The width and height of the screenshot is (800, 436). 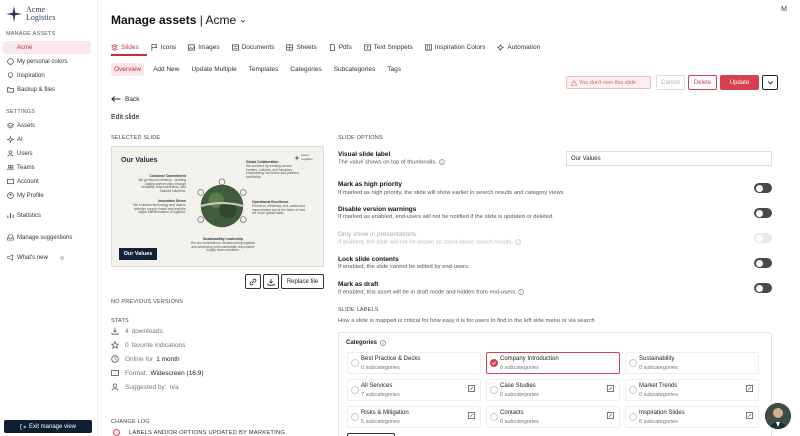 I want to click on tab-pdfs: Pdfs, so click(x=340, y=47).